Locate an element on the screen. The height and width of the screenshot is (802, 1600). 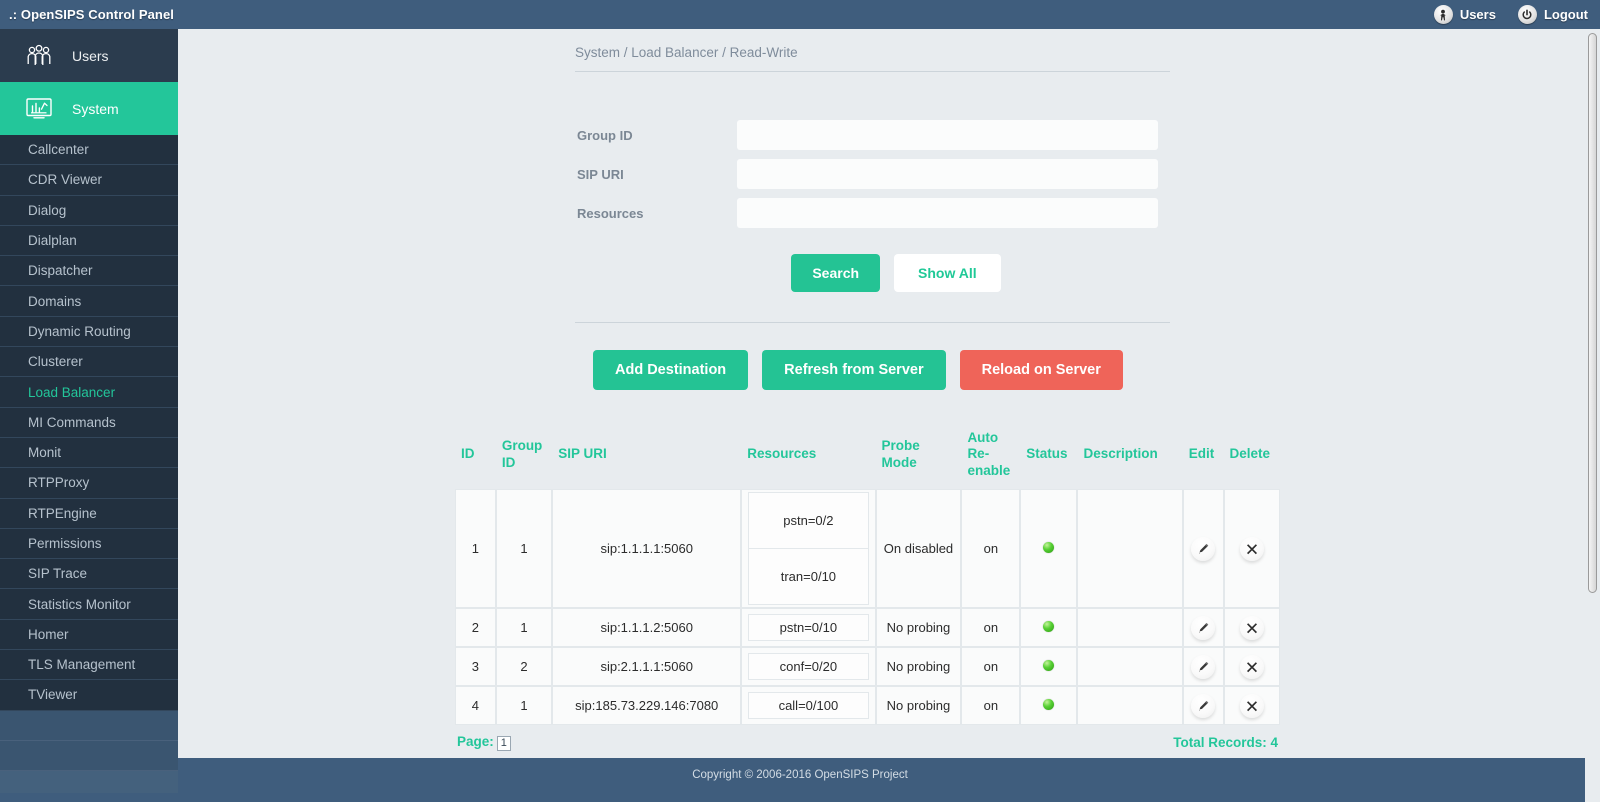
sidebar-item-dialog: Dialog is located at coordinates (89, 210).